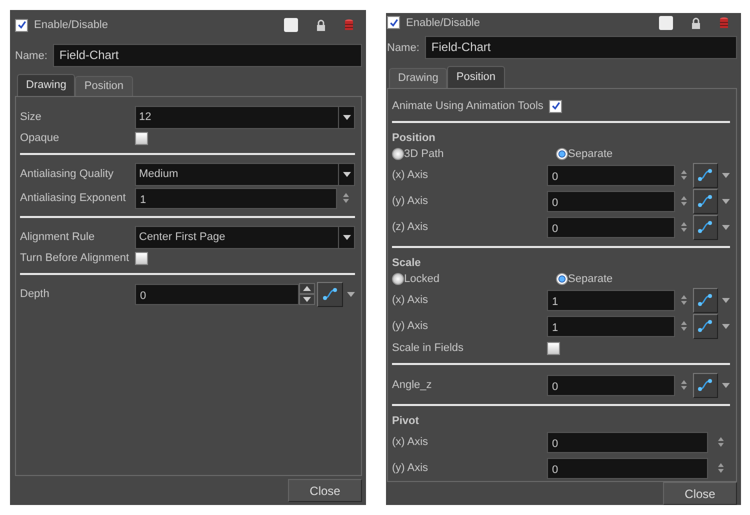  Describe the element at coordinates (73, 198) in the screenshot. I see `field-label: Antialiasing Exponent` at that location.